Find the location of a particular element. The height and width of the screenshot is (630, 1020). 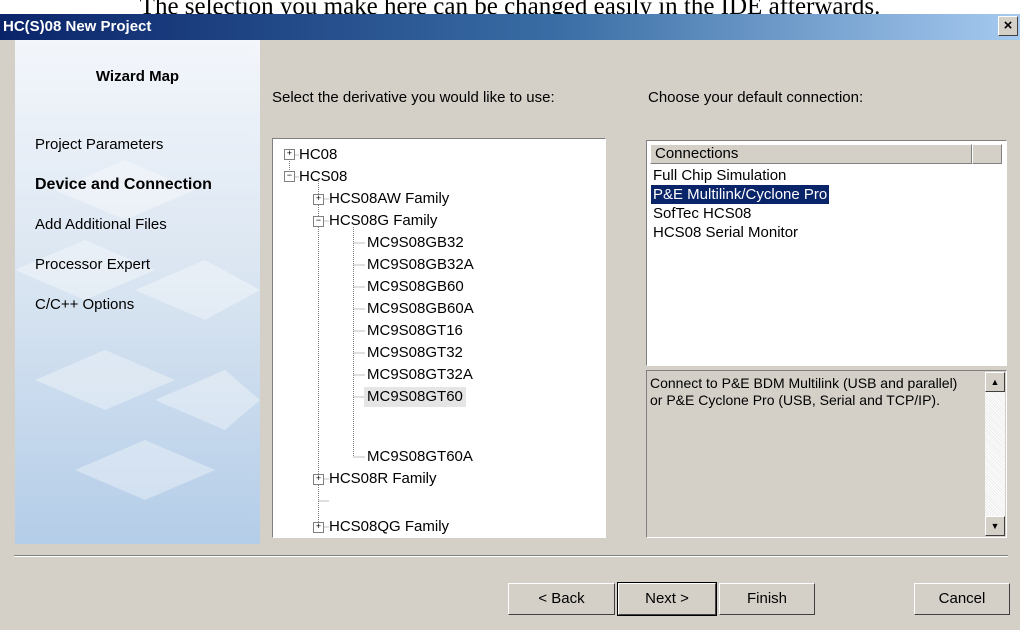

wizard-step-add-additional-files: Add Additional Files is located at coordinates (101, 224).